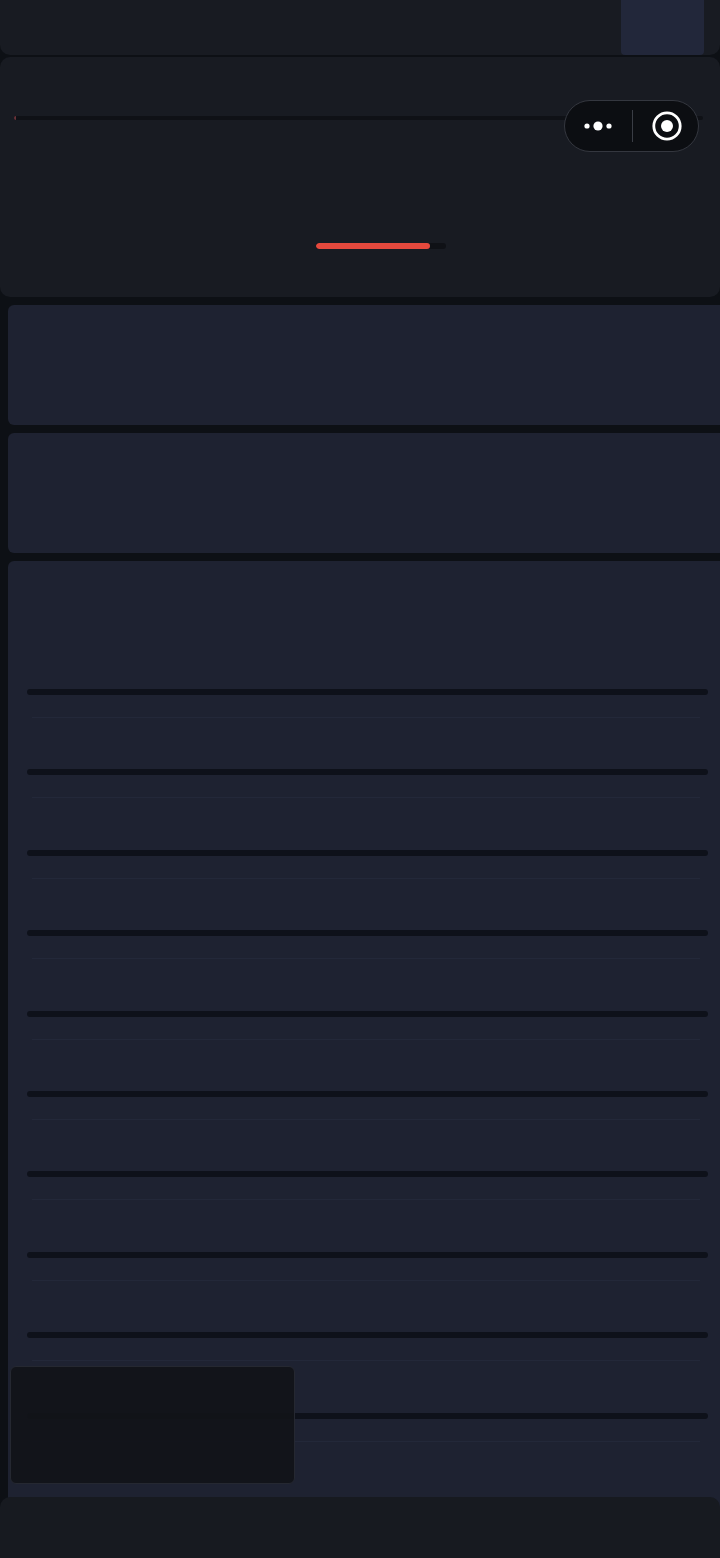 This screenshot has height=1558, width=720. Describe the element at coordinates (598, 126) in the screenshot. I see `more-icon` at that location.